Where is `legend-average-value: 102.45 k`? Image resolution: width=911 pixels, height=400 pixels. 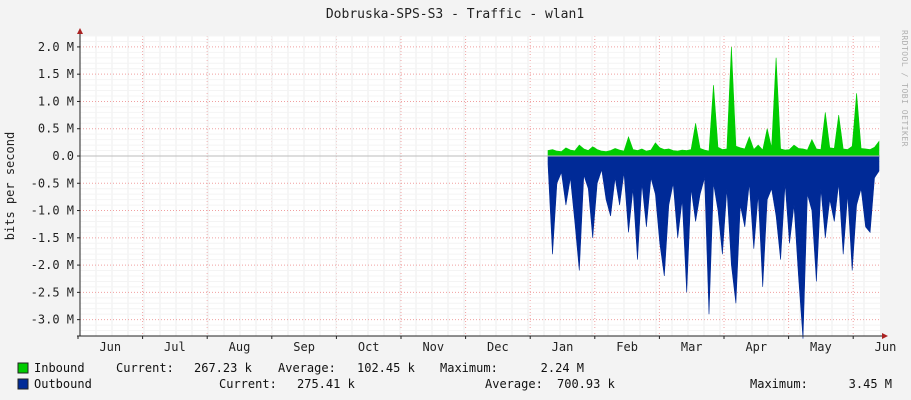 legend-average-value: 102.45 k is located at coordinates (386, 368).